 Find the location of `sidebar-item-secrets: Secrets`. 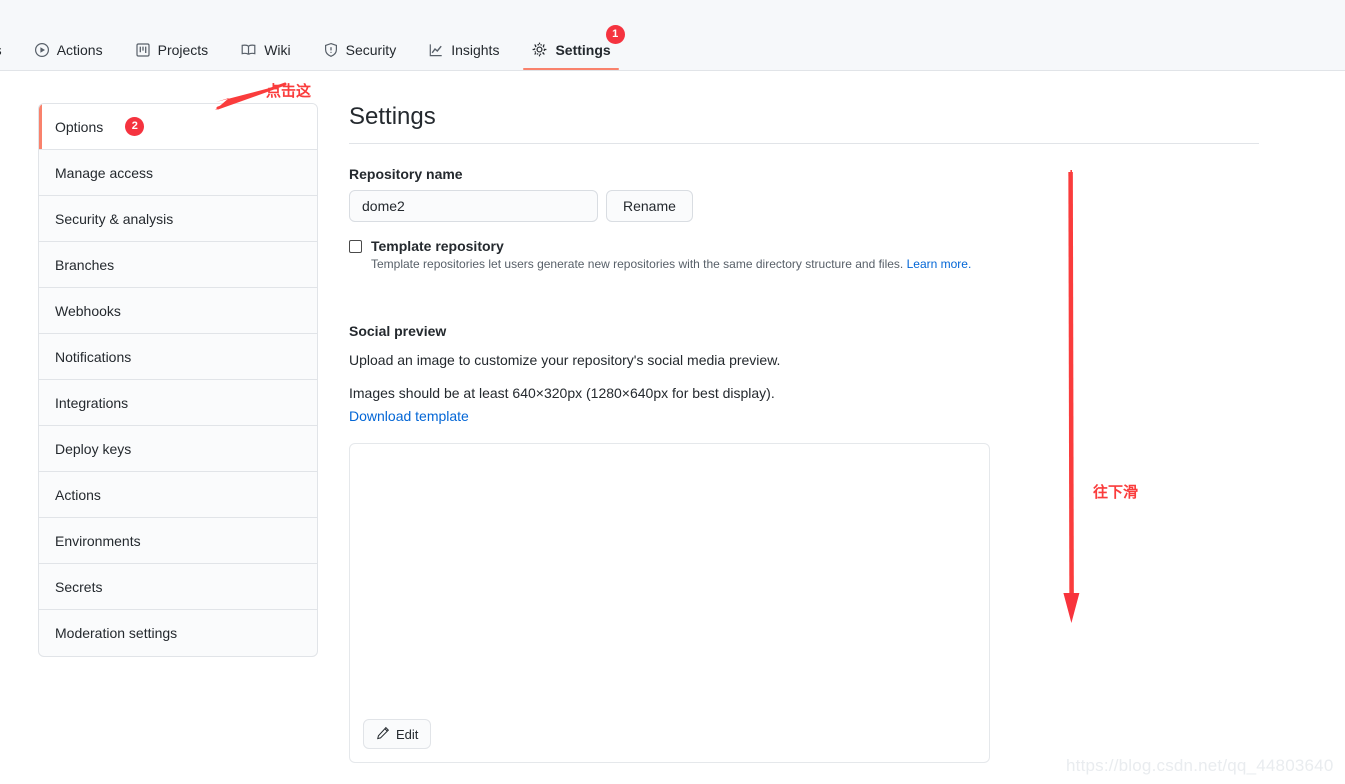

sidebar-item-secrets: Secrets is located at coordinates (178, 587).